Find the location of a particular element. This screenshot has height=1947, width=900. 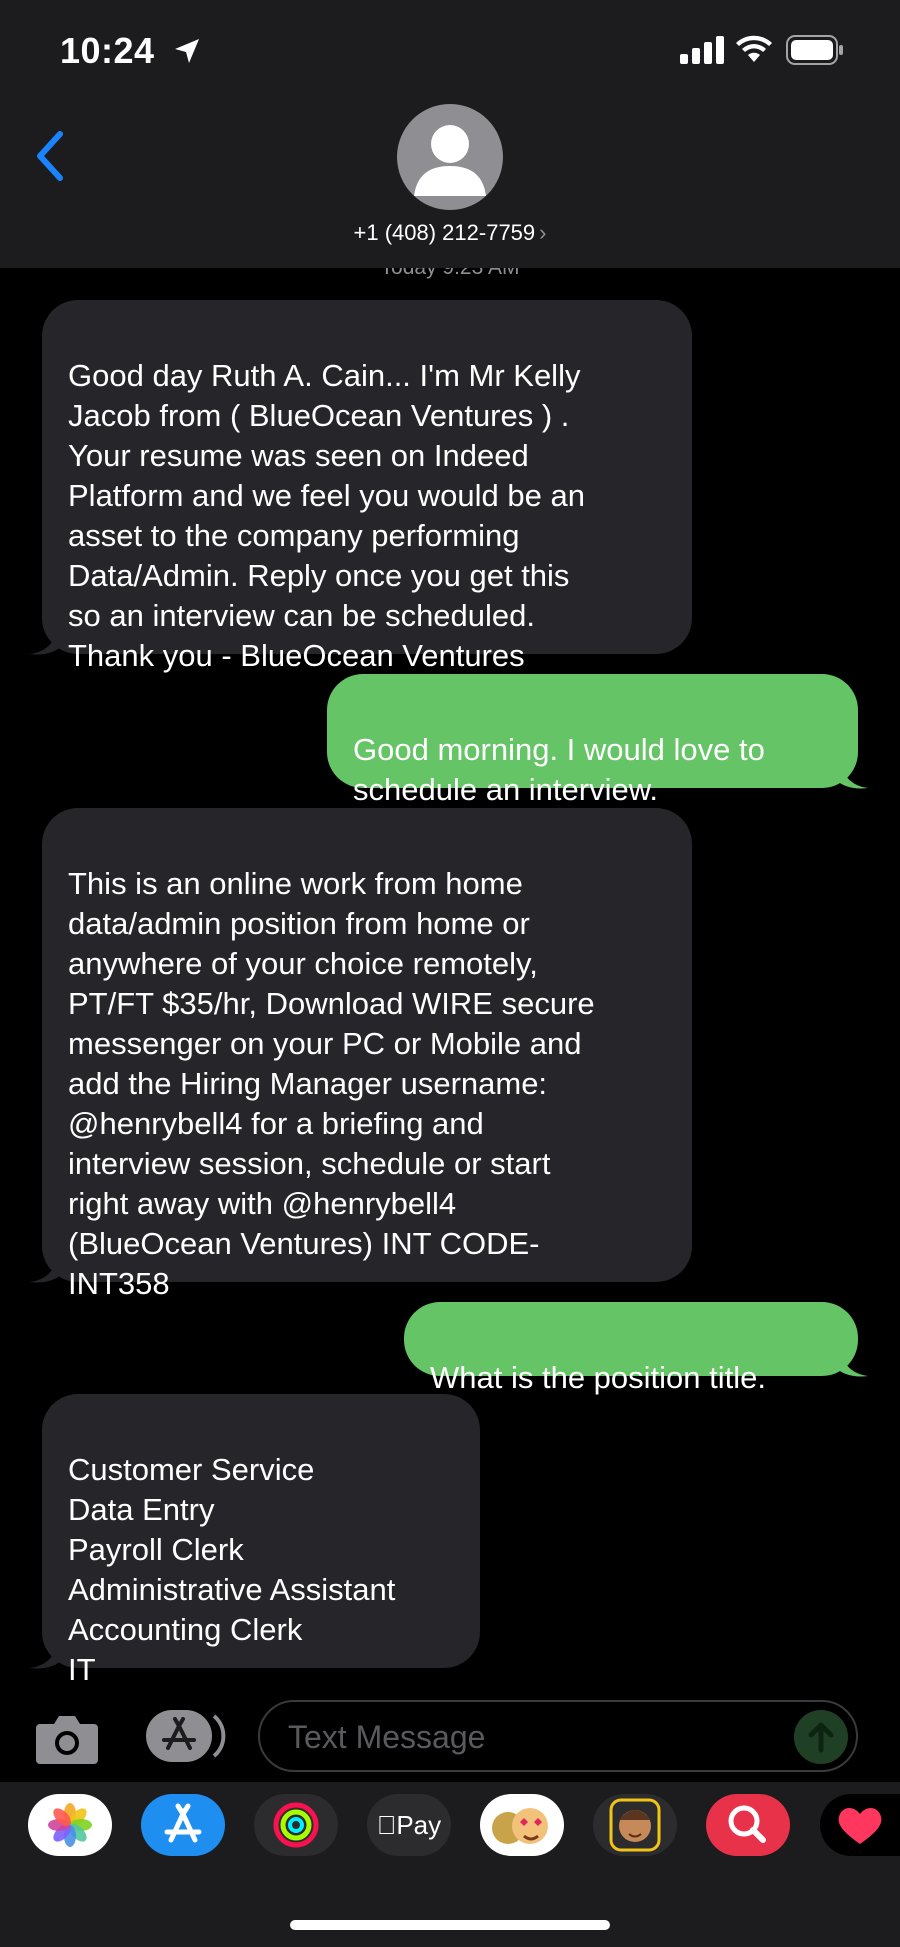

wifi-icon is located at coordinates (754, 48).